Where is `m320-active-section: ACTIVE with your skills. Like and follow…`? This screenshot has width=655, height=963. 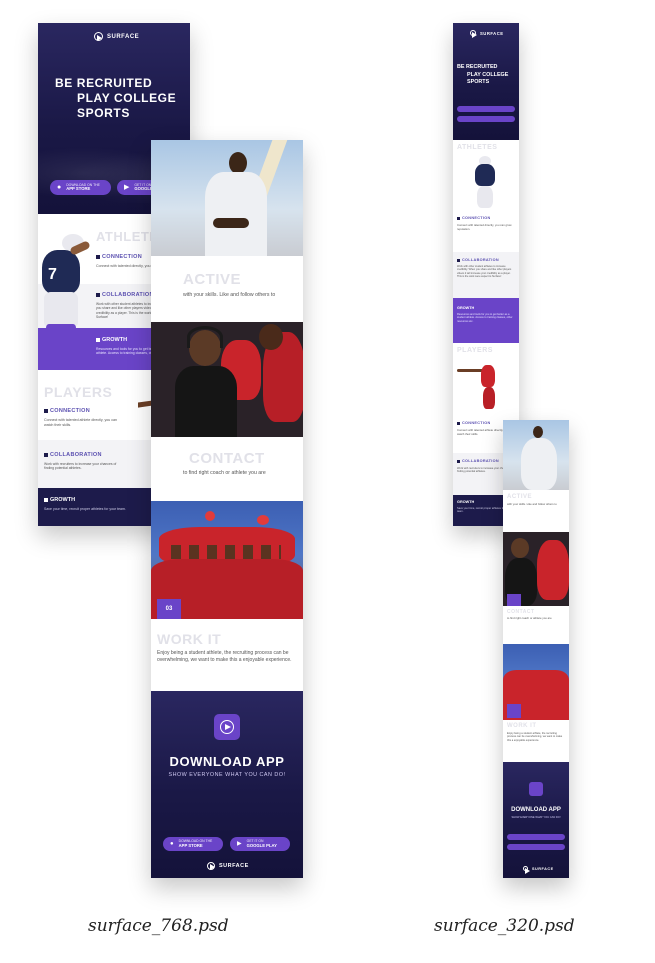
m320-active-section: ACTIVE with your skills. Like and follow… is located at coordinates (536, 511).